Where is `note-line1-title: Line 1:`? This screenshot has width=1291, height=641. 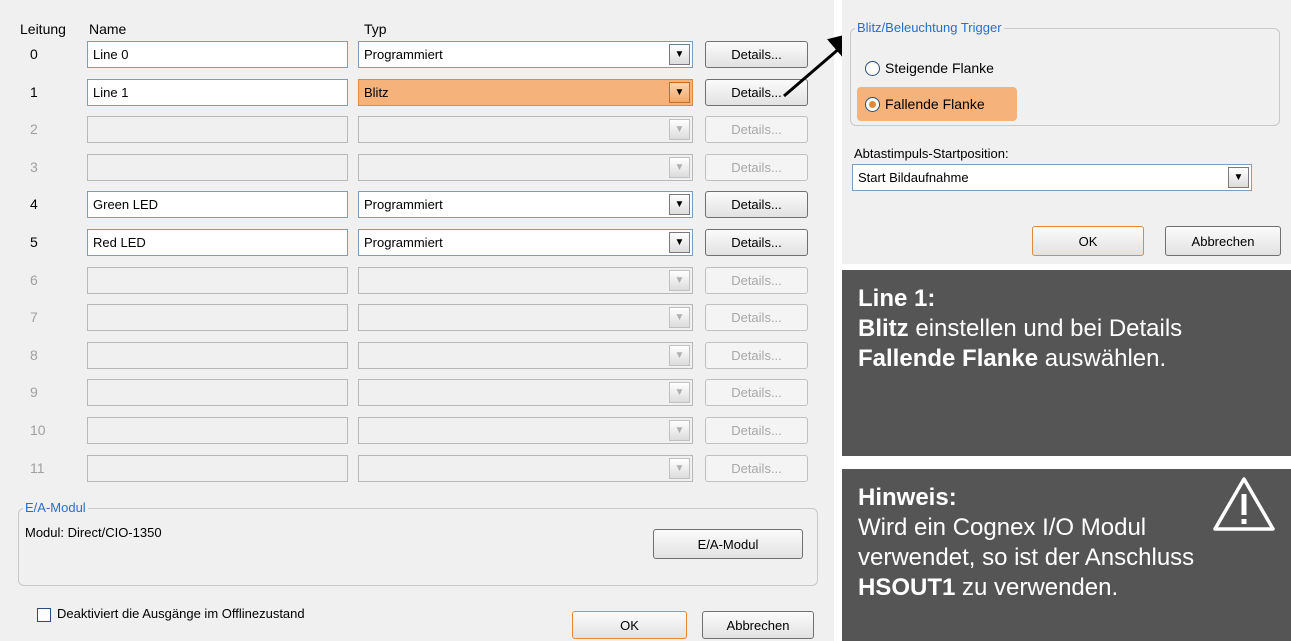 note-line1-title: Line 1: is located at coordinates (897, 298).